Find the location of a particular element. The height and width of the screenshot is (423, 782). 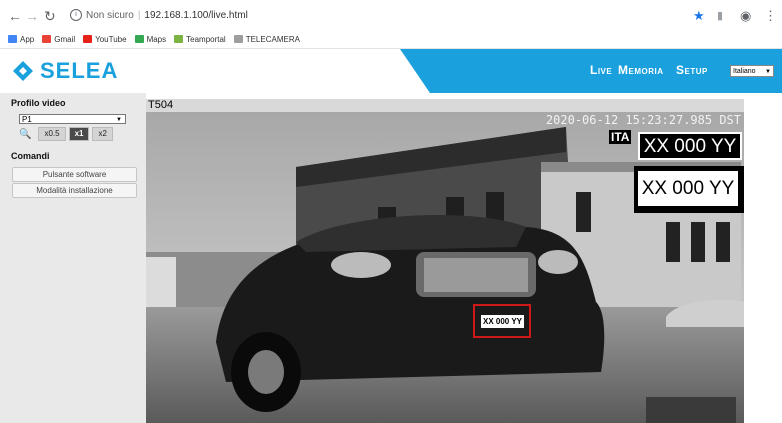

bookmark-apps: App is located at coordinates (21, 39).